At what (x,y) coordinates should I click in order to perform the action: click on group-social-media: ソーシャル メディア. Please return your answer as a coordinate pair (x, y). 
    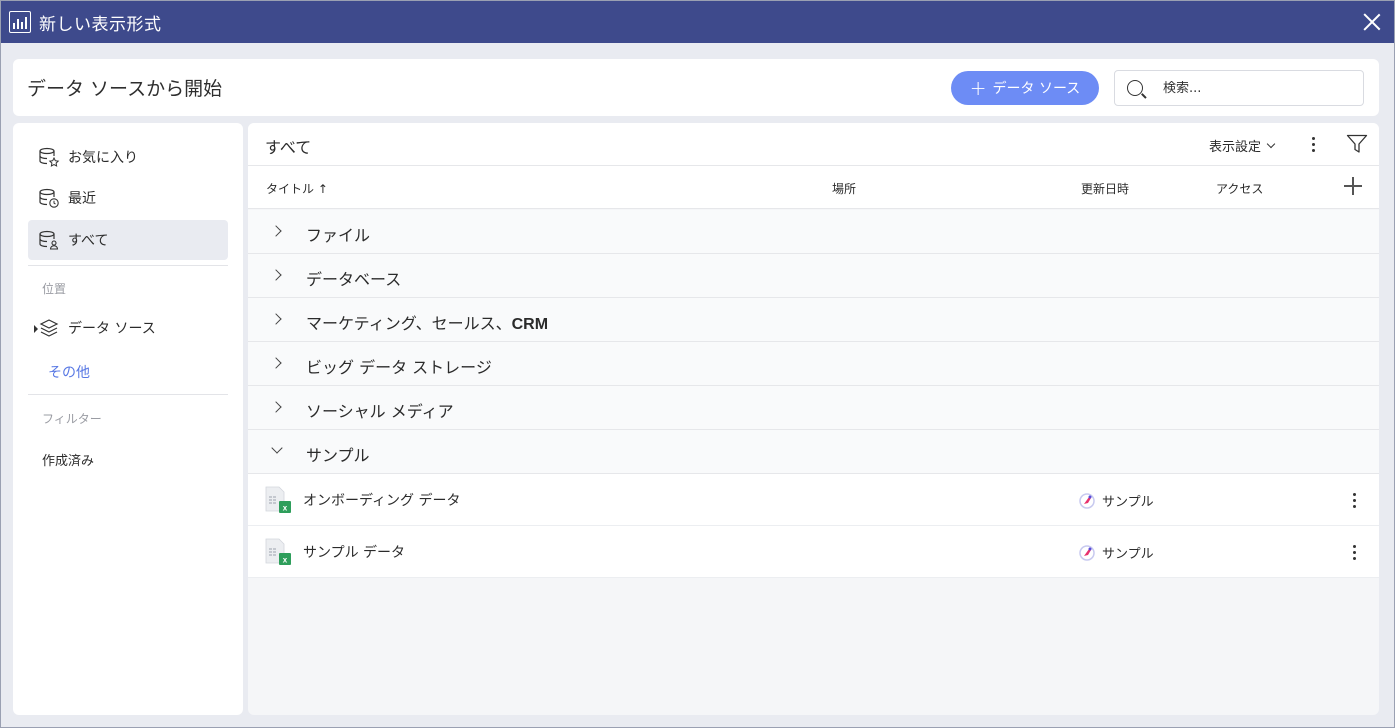
    Looking at the image, I should click on (813, 408).